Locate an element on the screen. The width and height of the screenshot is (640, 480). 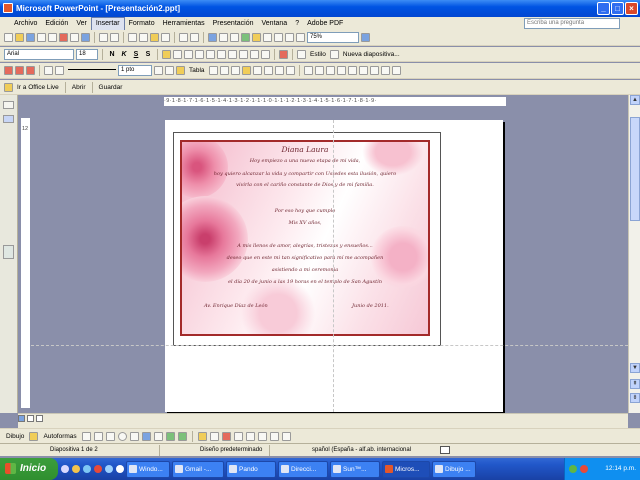
scroll-thumb is located at coordinates (635, 169).